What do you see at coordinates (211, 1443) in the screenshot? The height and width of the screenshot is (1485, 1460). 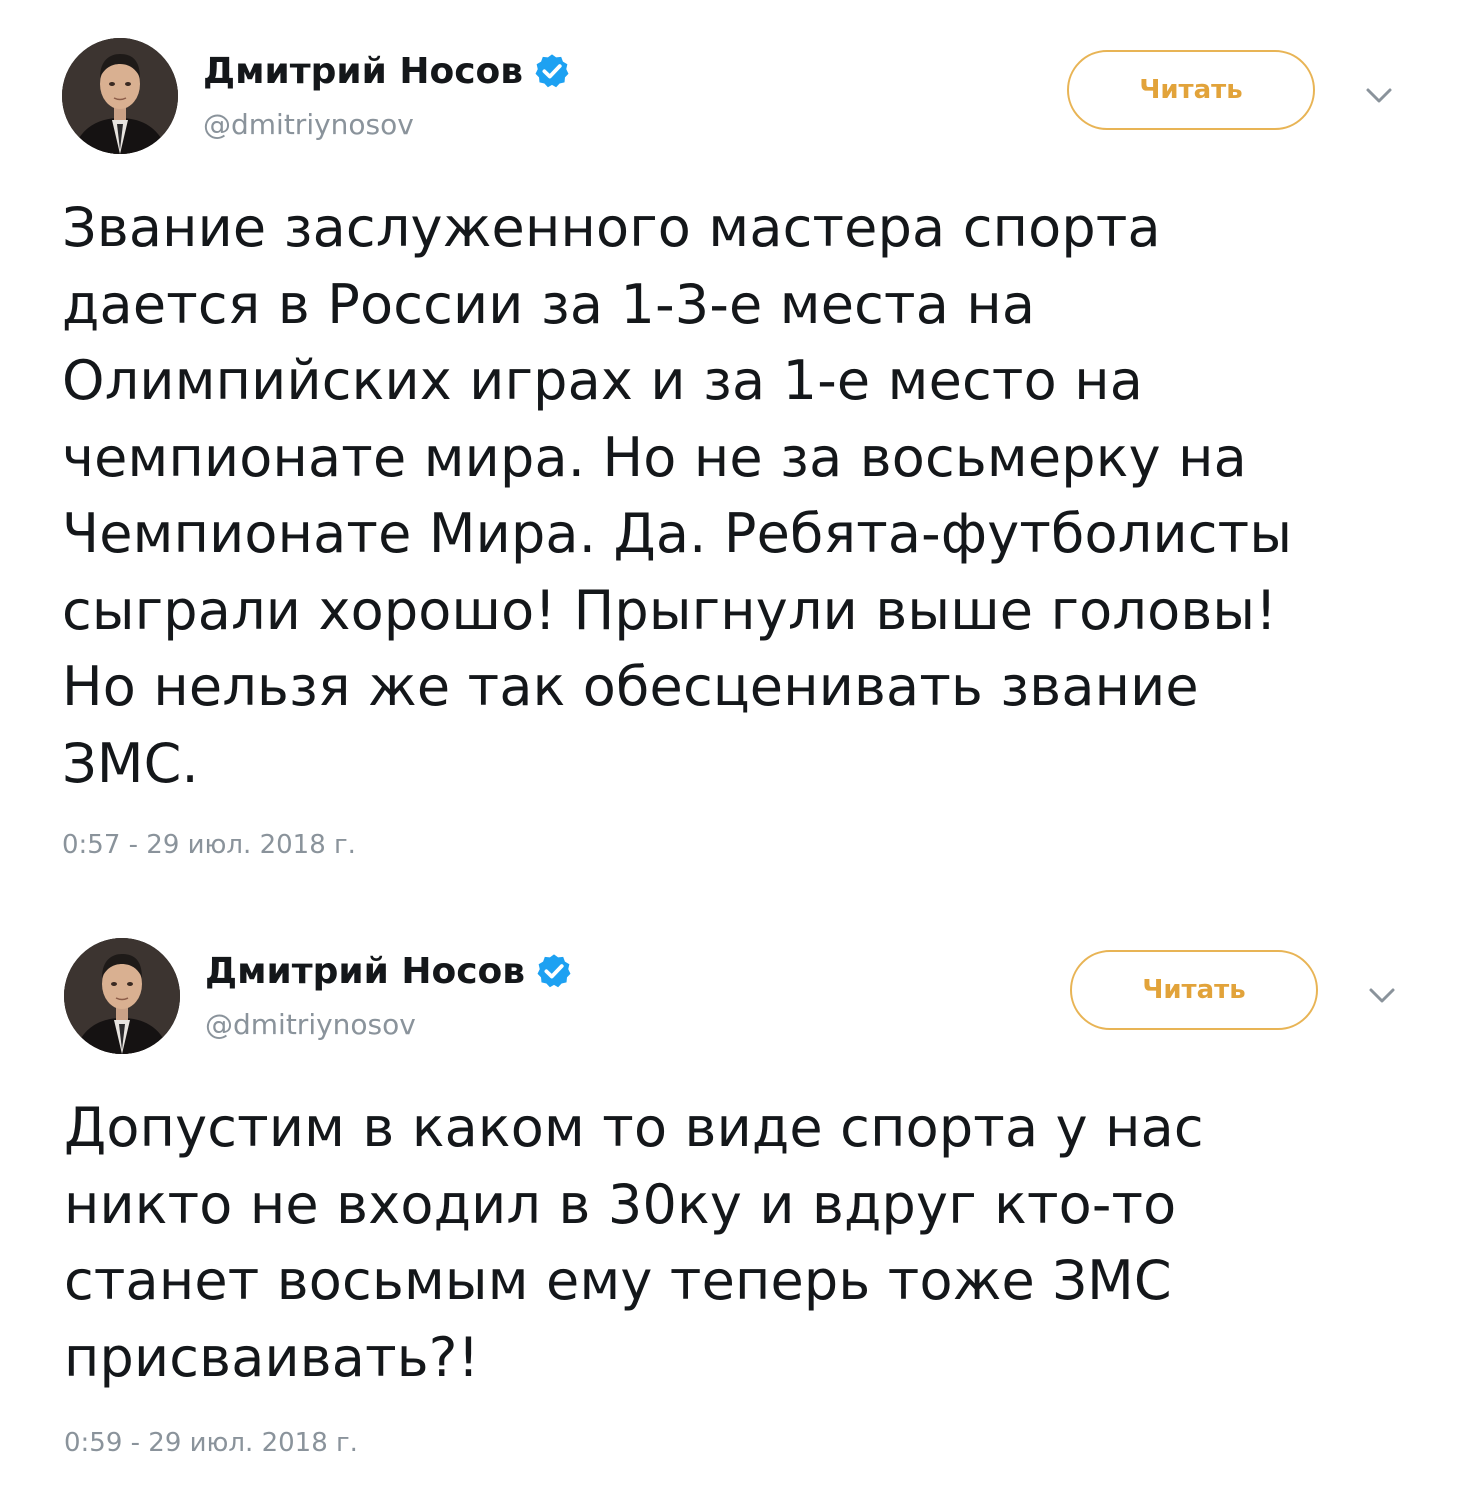 I see `tweet-timestamp: 0:59 - 29 июл. 2018 г.` at bounding box center [211, 1443].